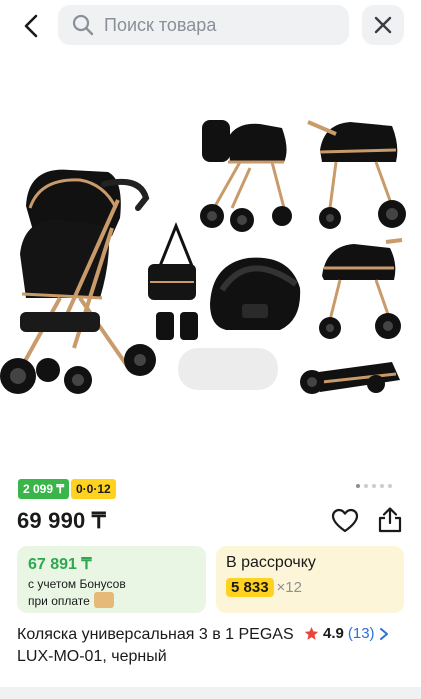 Image resolution: width=421 pixels, height=699 pixels. I want to click on rating-link: 4.9 (13), so click(346, 633).